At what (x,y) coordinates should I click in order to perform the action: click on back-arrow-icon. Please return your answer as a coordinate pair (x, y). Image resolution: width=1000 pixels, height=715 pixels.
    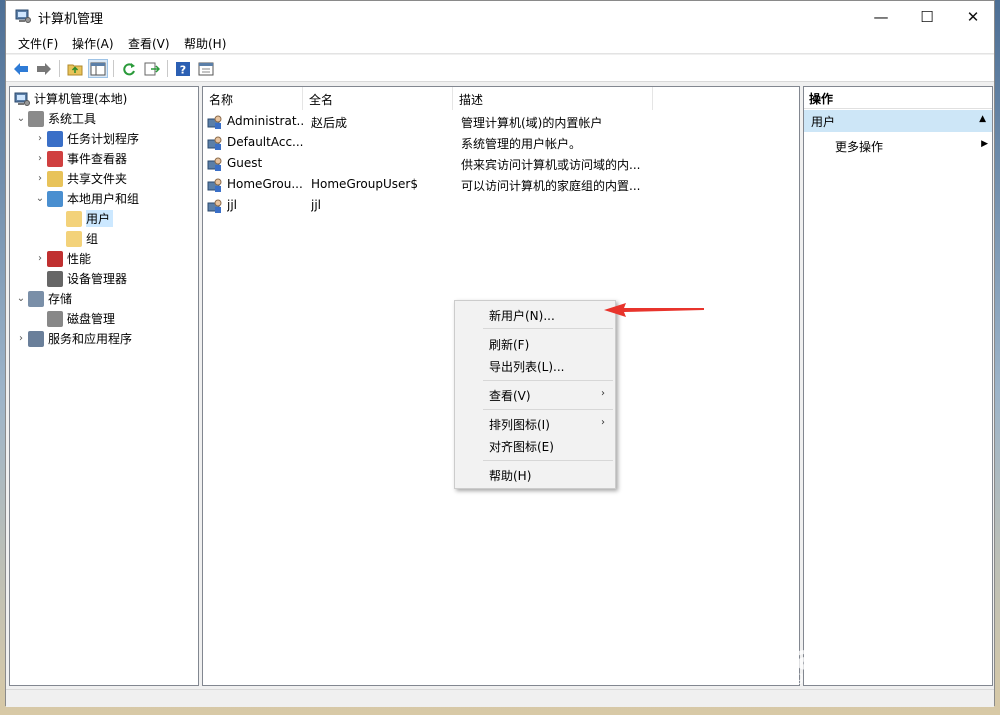
    Looking at the image, I should click on (21, 68).